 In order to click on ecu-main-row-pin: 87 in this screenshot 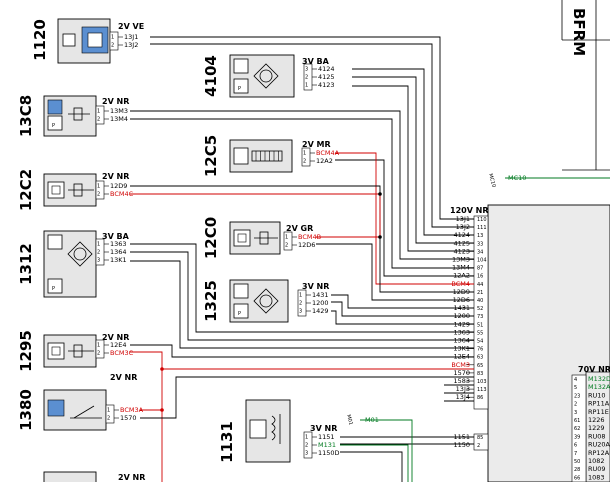, I will do `click(480, 269)`.